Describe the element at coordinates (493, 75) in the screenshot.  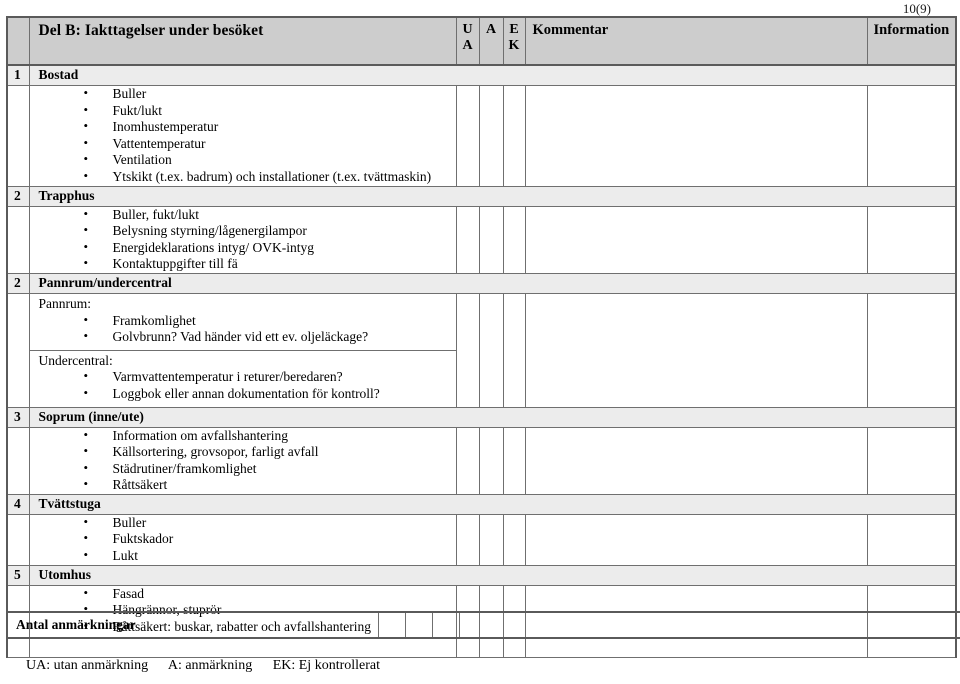
I see `section-title: Bostad` at that location.